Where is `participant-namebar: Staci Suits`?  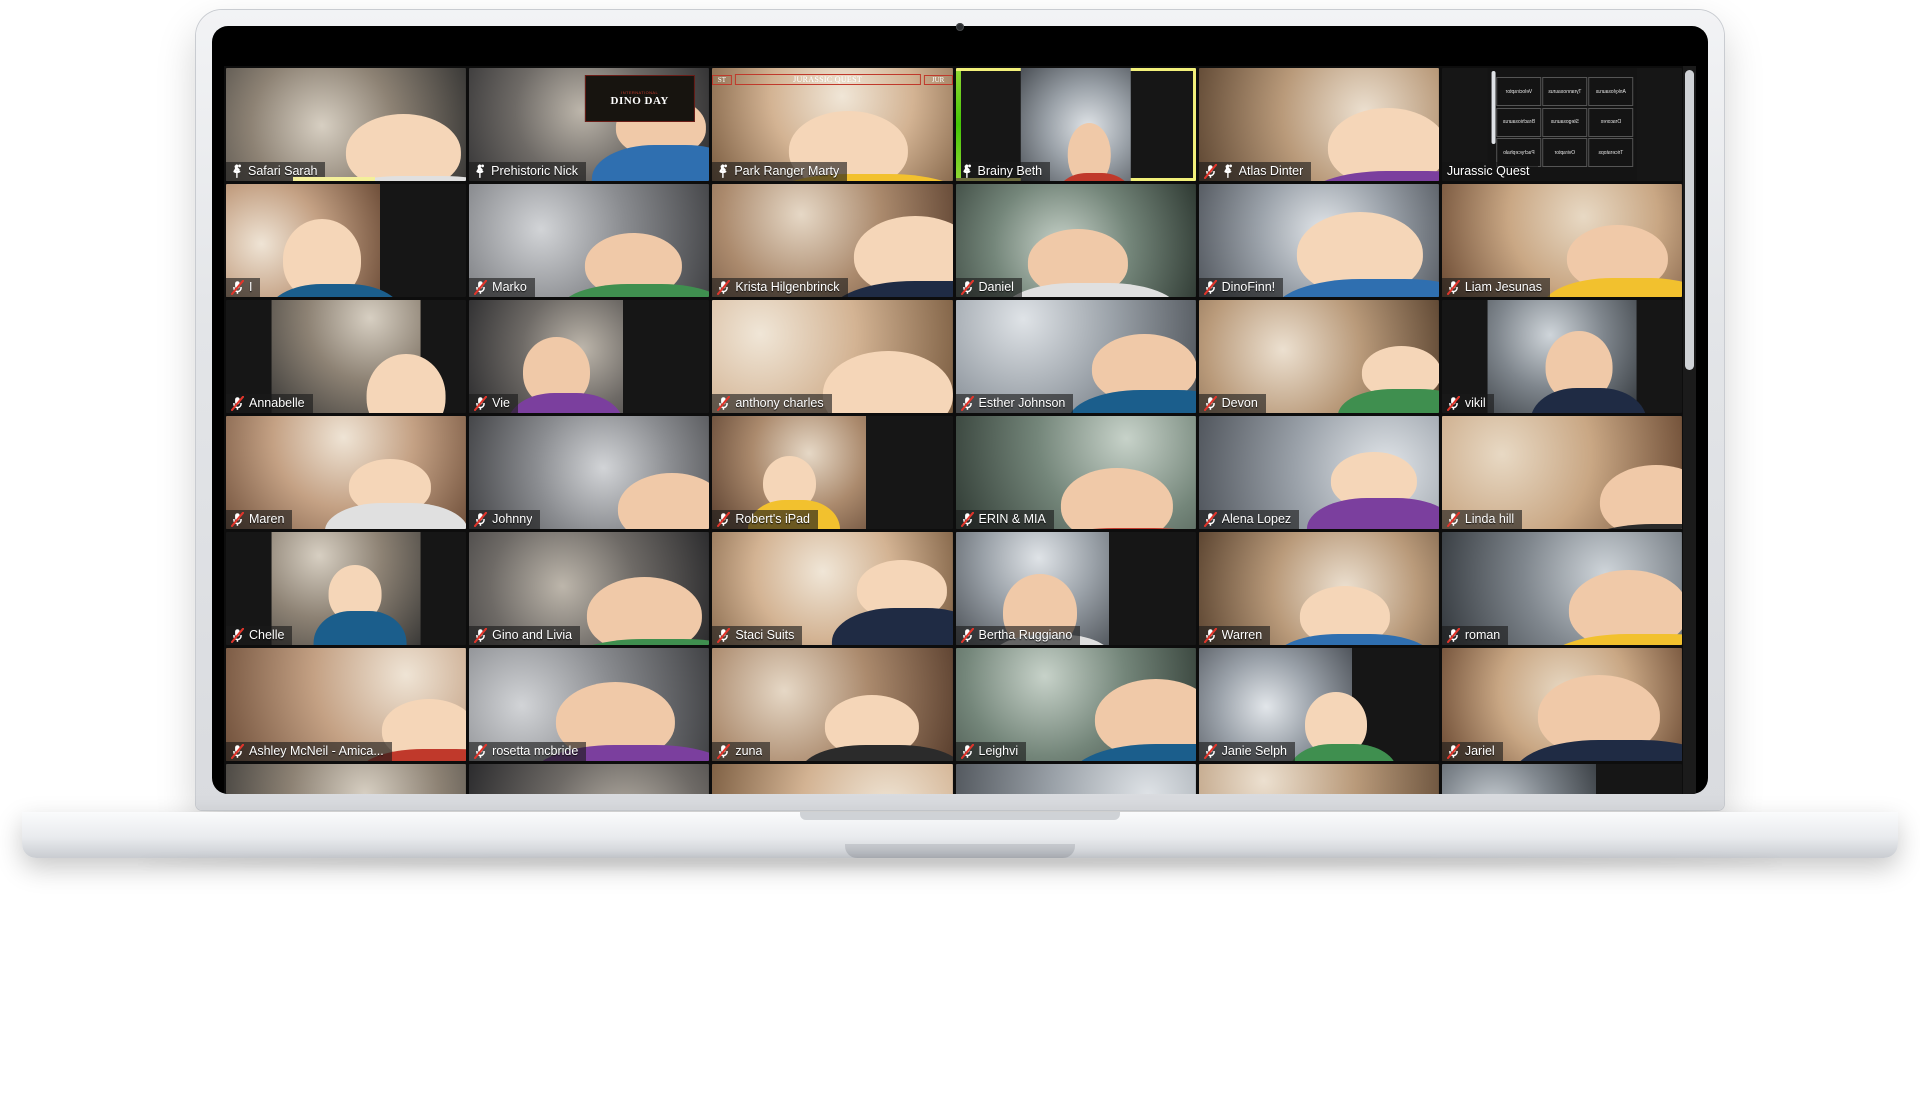 participant-namebar: Staci Suits is located at coordinates (757, 635).